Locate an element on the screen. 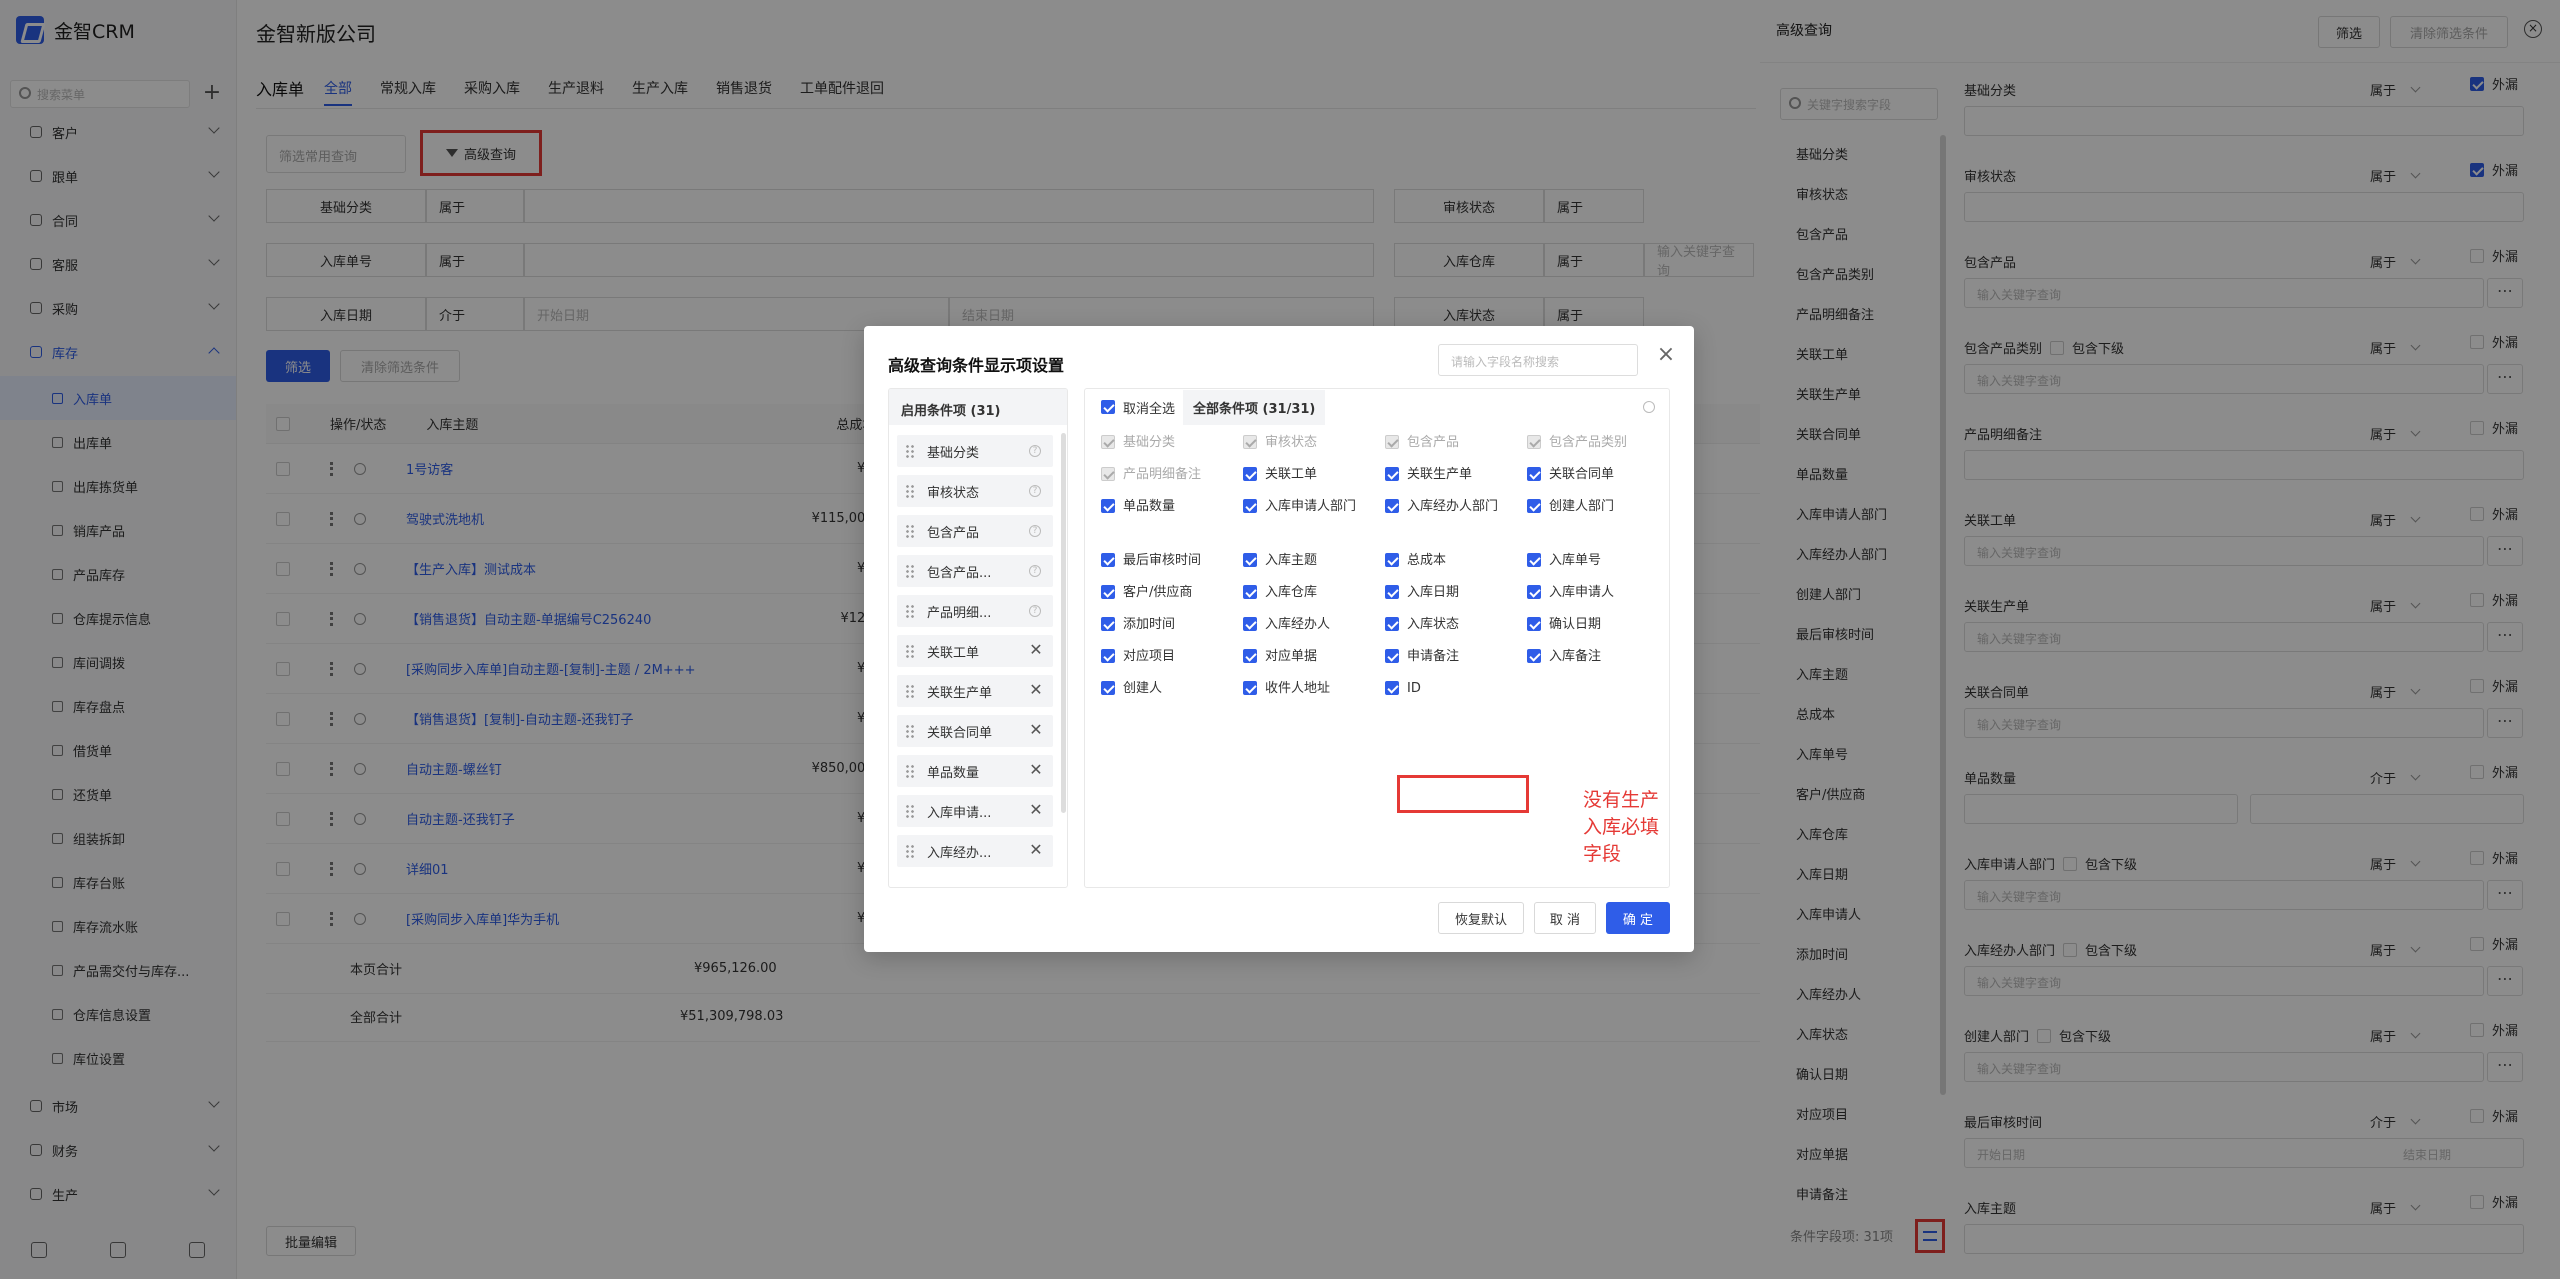  condition-option: 最后审核时间 is located at coordinates (1171, 561).